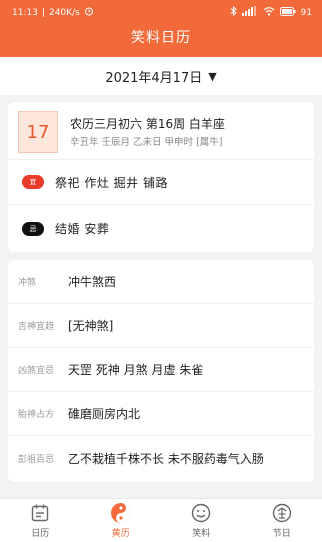 The height and width of the screenshot is (542, 322). I want to click on detail-label: 彭祖百忌, so click(36, 459).